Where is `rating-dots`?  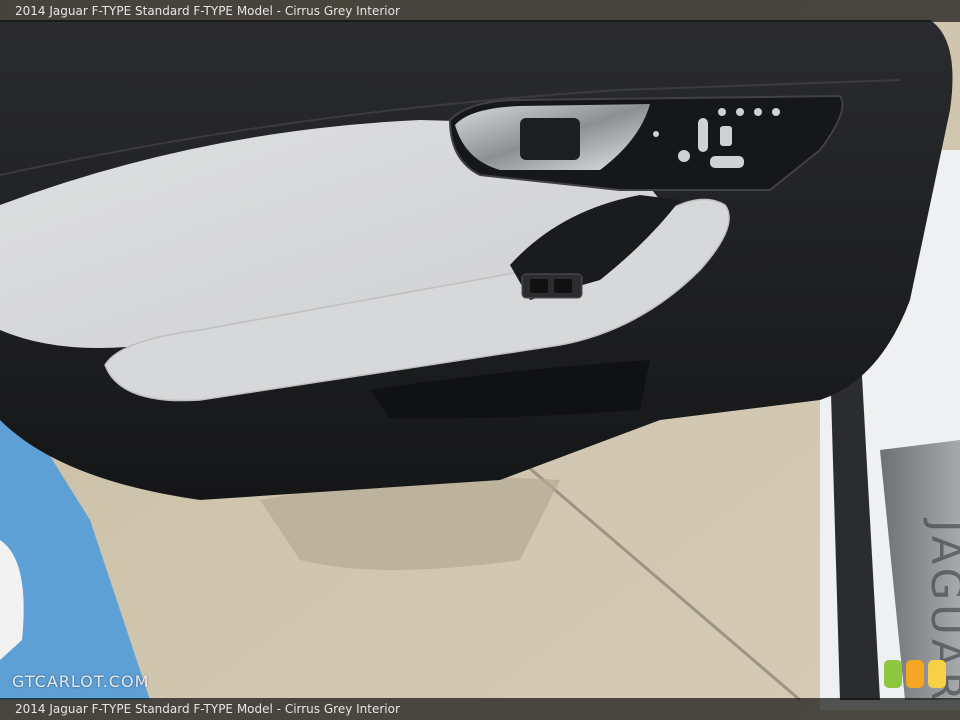 rating-dots is located at coordinates (915, 674).